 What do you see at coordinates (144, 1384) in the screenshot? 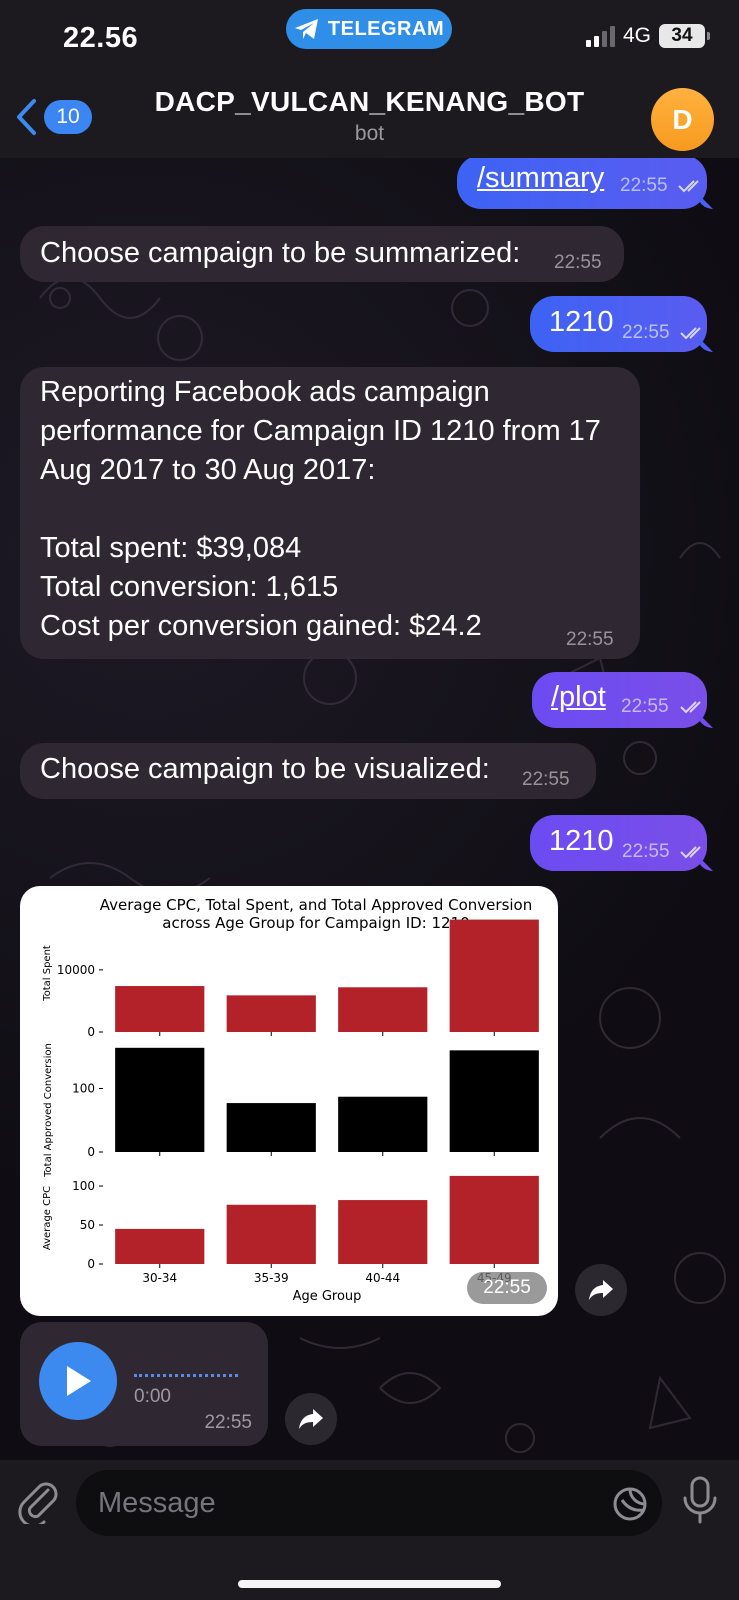
I see `voice-message: 0:00 22:55` at bounding box center [144, 1384].